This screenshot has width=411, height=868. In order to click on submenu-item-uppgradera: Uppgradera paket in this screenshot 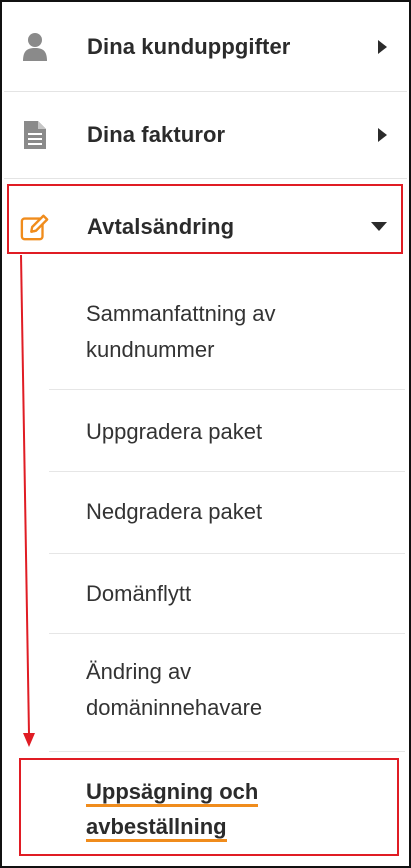, I will do `click(227, 431)`.